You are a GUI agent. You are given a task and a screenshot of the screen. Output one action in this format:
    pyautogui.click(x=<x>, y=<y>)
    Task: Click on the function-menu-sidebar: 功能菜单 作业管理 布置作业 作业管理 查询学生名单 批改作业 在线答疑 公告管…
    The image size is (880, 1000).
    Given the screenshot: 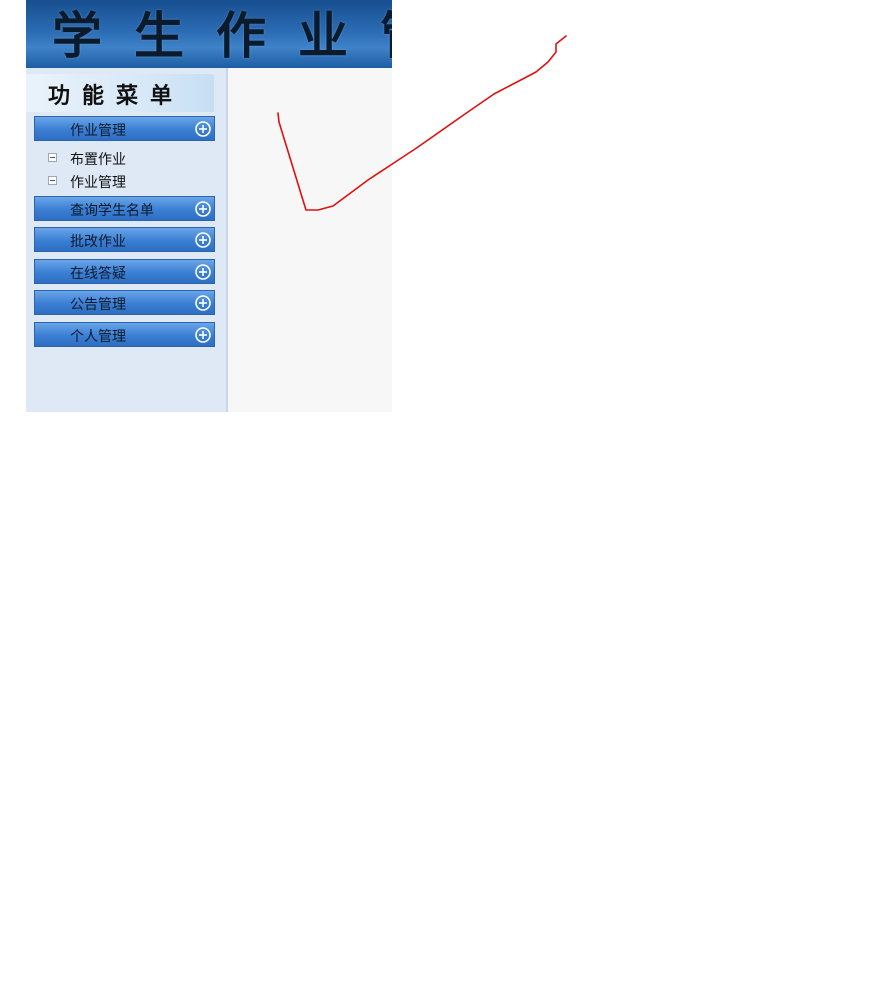 What is the action you would take?
    pyautogui.click(x=127, y=240)
    